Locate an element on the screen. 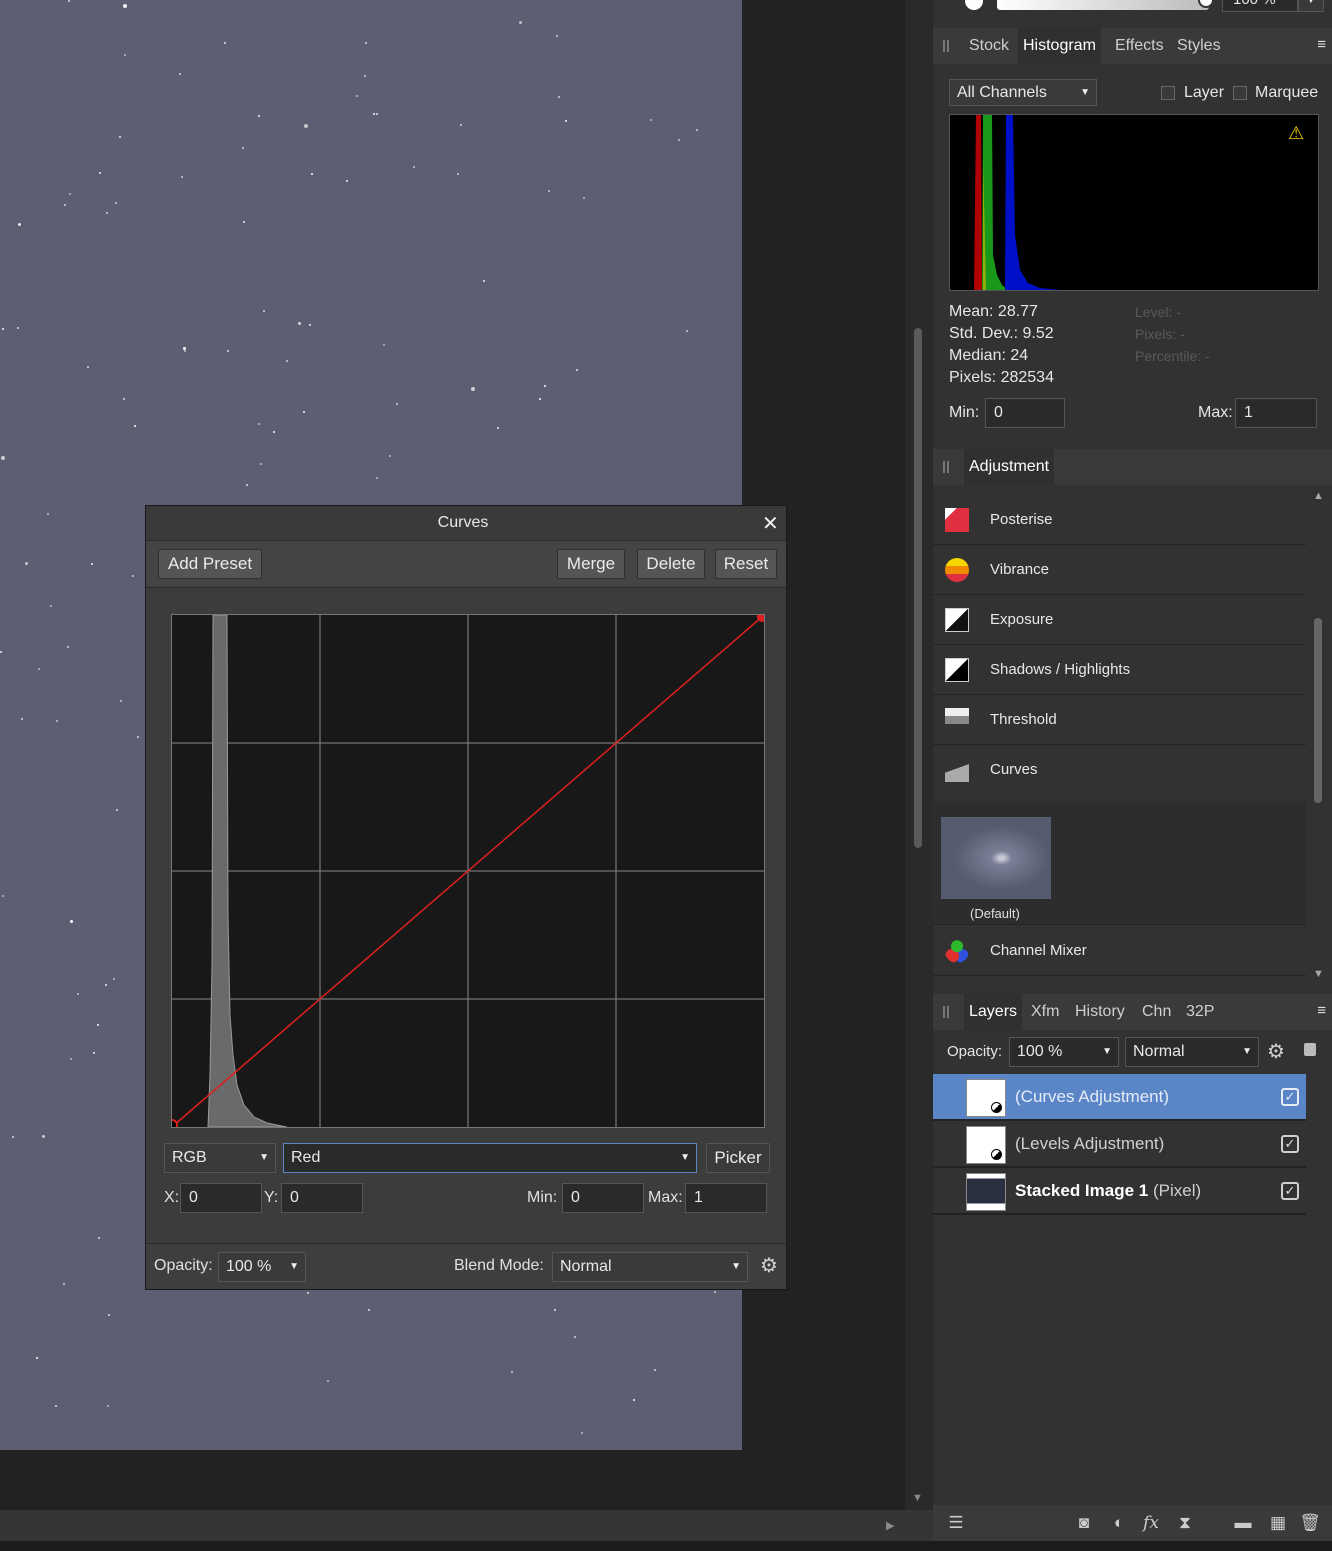  tab-styles: Styles is located at coordinates (1199, 46).